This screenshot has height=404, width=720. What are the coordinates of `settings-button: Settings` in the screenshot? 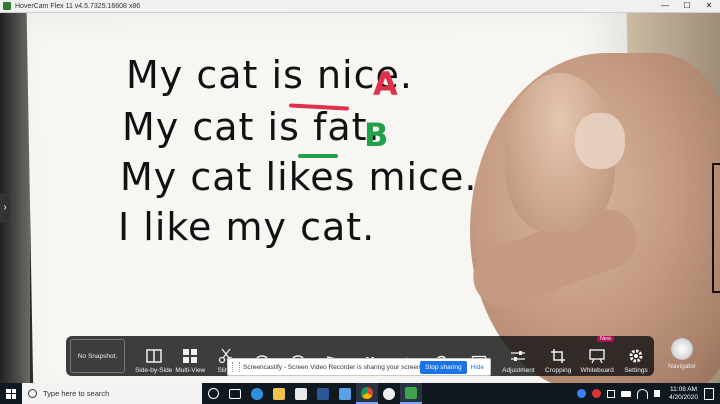 It's located at (636, 356).